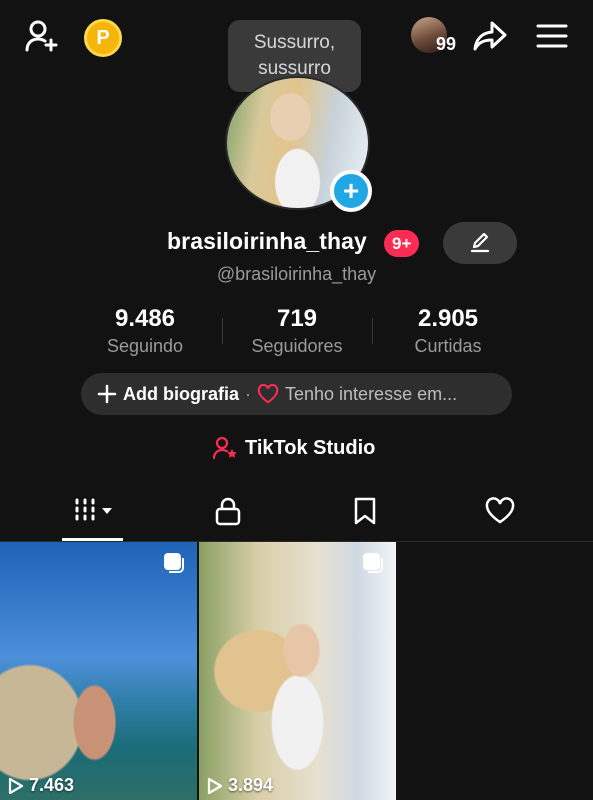  I want to click on creator-star-icon, so click(225, 448).